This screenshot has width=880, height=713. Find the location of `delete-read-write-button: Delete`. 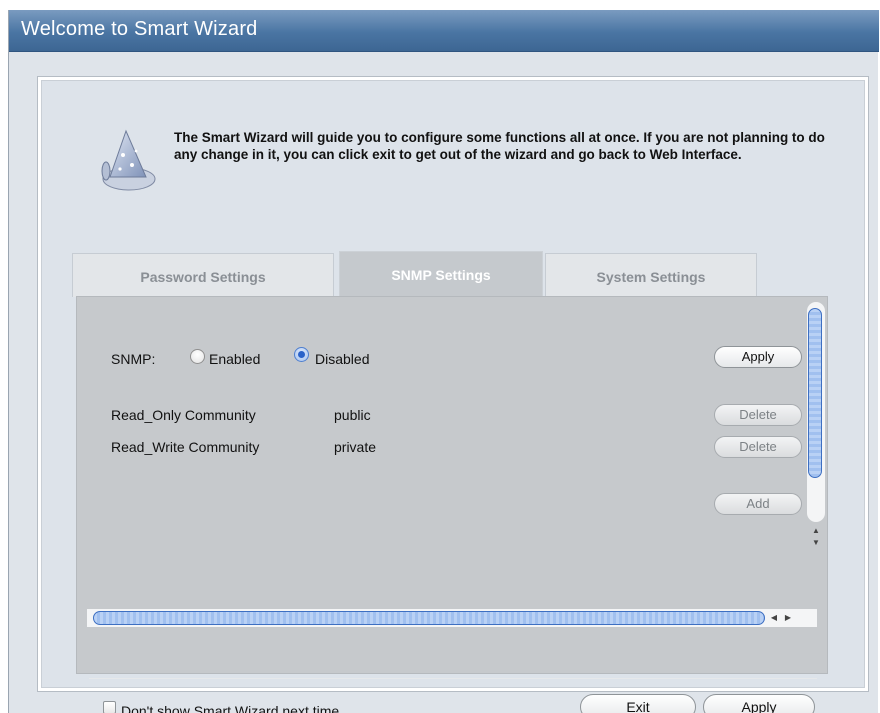

delete-read-write-button: Delete is located at coordinates (758, 447).